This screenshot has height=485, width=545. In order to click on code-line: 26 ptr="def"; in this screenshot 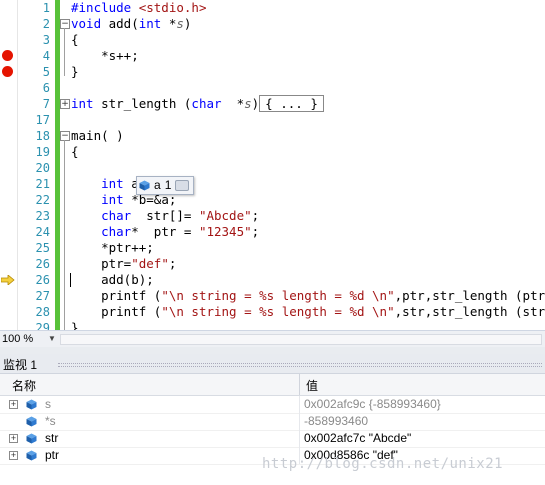, I will do `click(272, 264)`.